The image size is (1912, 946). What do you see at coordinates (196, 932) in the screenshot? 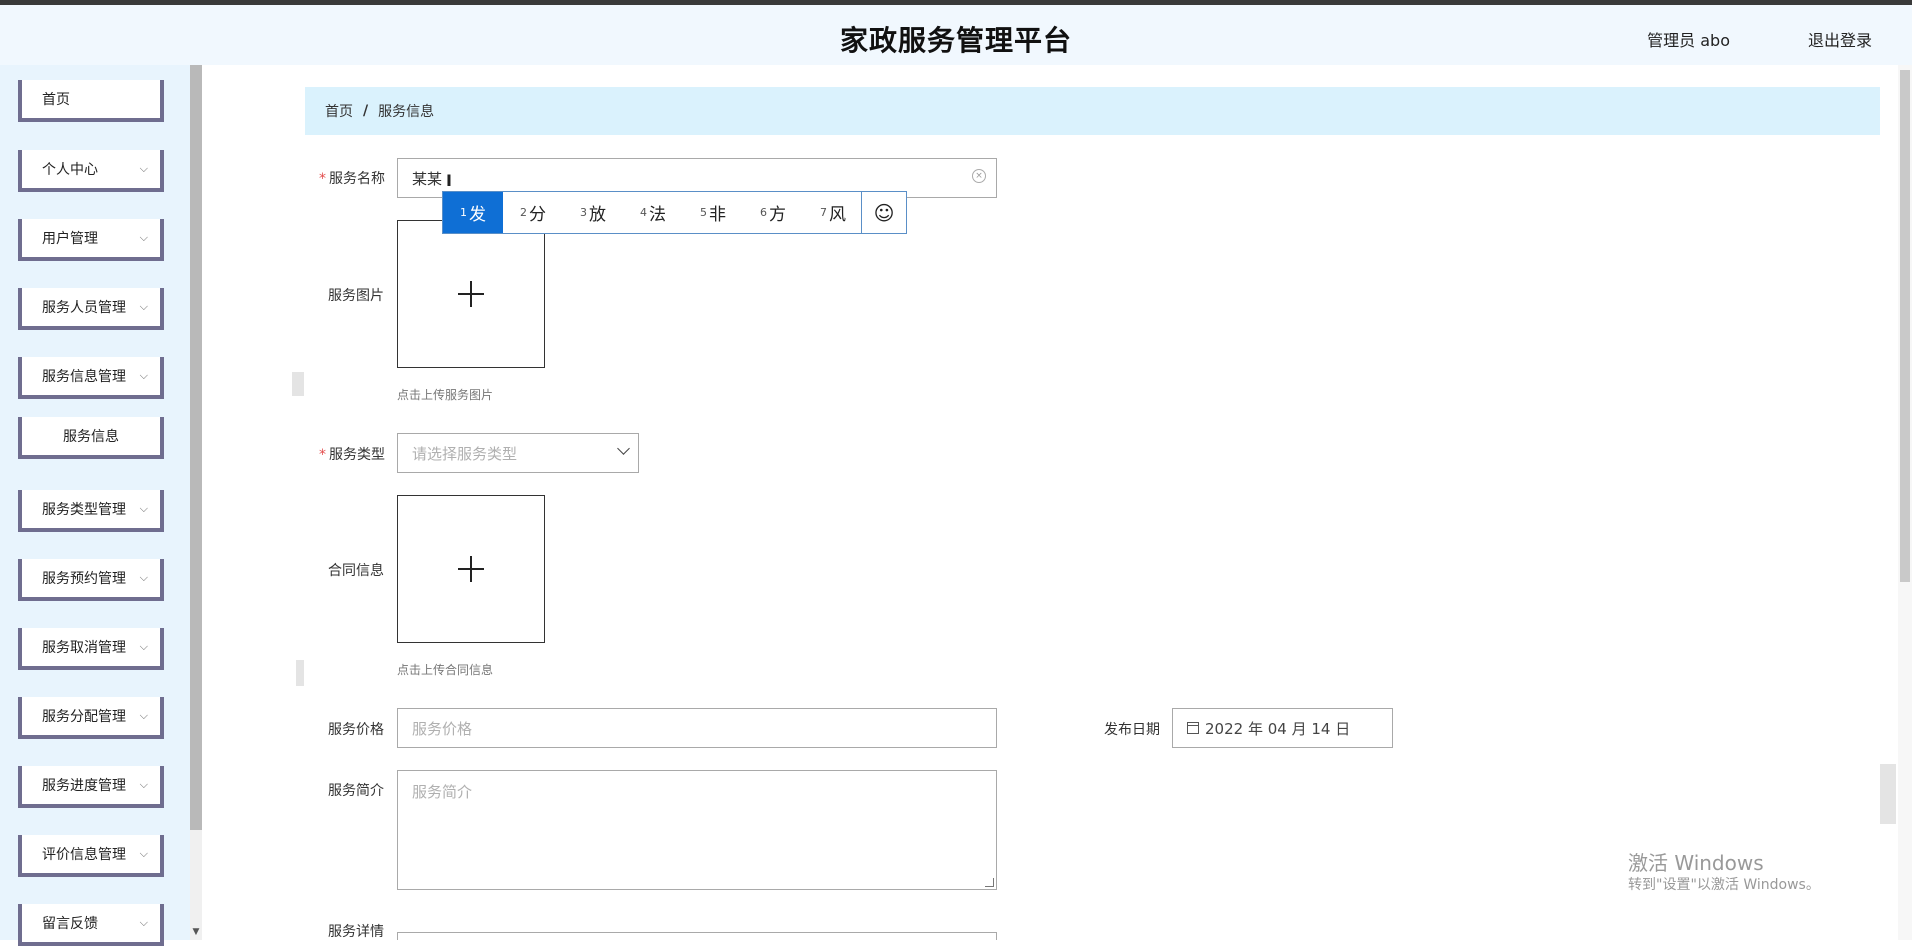
I see `scroll-down-arrow-icon: ▼` at bounding box center [196, 932].